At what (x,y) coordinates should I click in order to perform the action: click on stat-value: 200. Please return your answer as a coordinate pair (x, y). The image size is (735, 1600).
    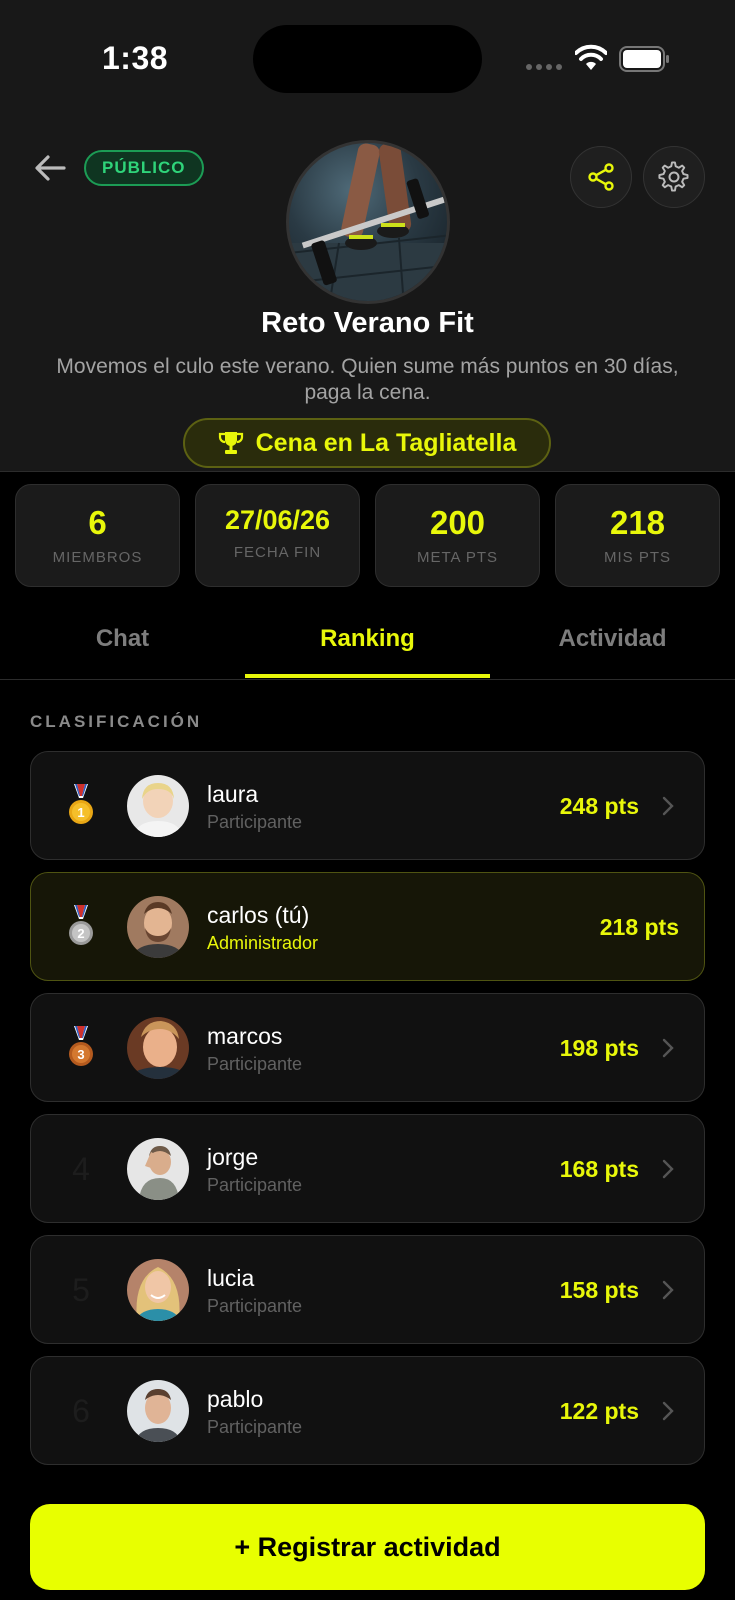
    Looking at the image, I should click on (457, 522).